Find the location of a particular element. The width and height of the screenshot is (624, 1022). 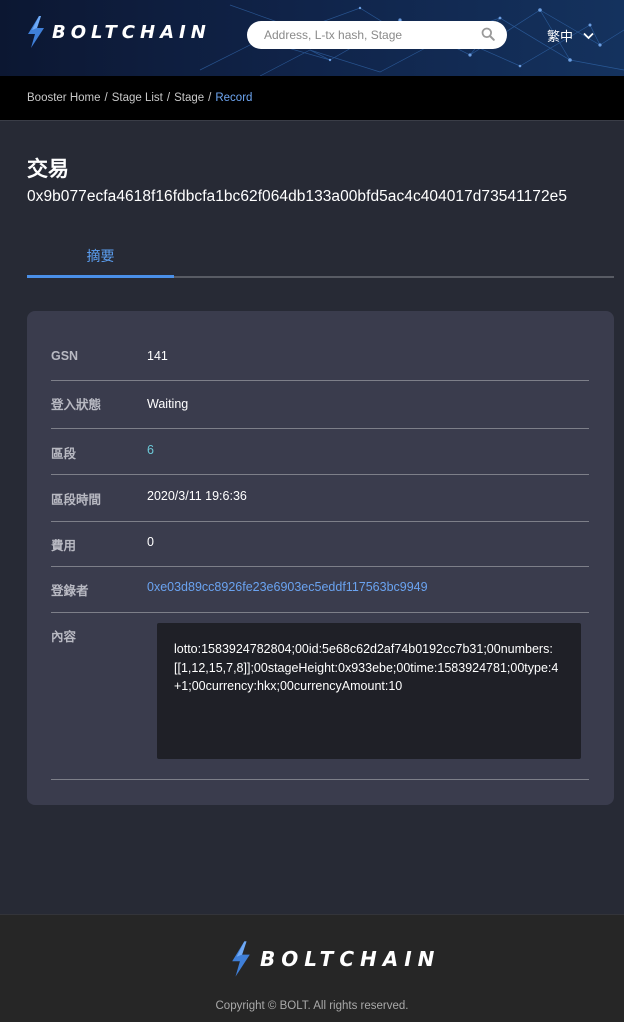

language-selector: 繁中 is located at coordinates (570, 35).